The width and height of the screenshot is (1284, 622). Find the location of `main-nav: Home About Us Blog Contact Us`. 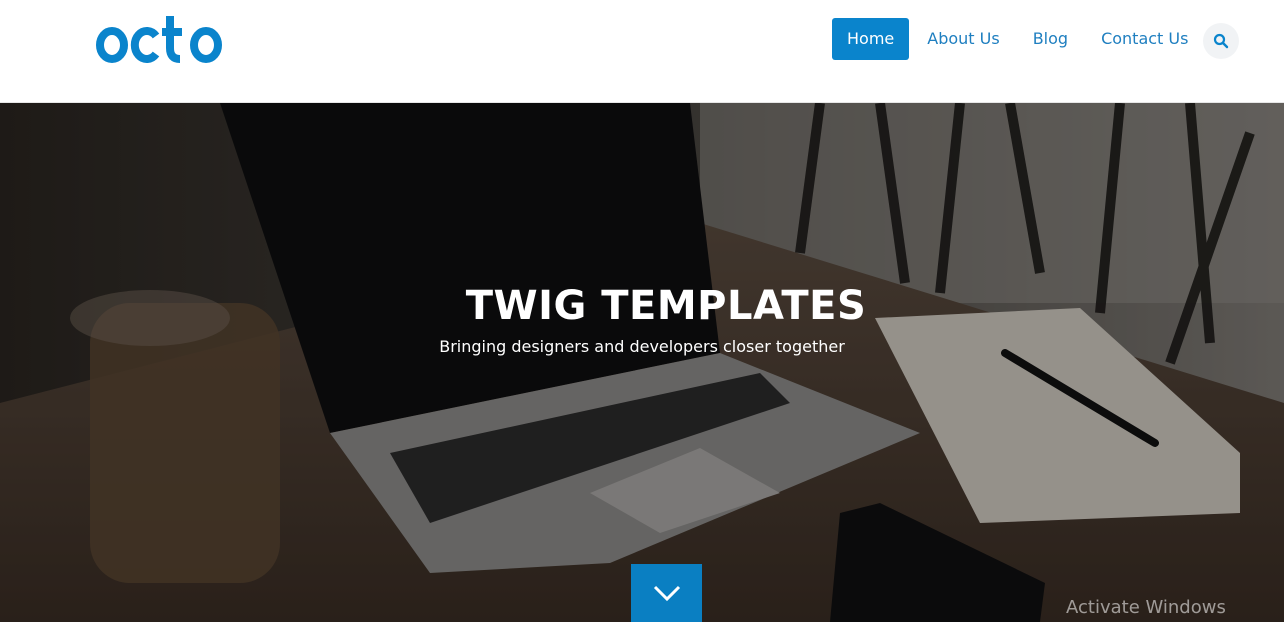

main-nav: Home About Us Blog Contact Us is located at coordinates (1019, 39).